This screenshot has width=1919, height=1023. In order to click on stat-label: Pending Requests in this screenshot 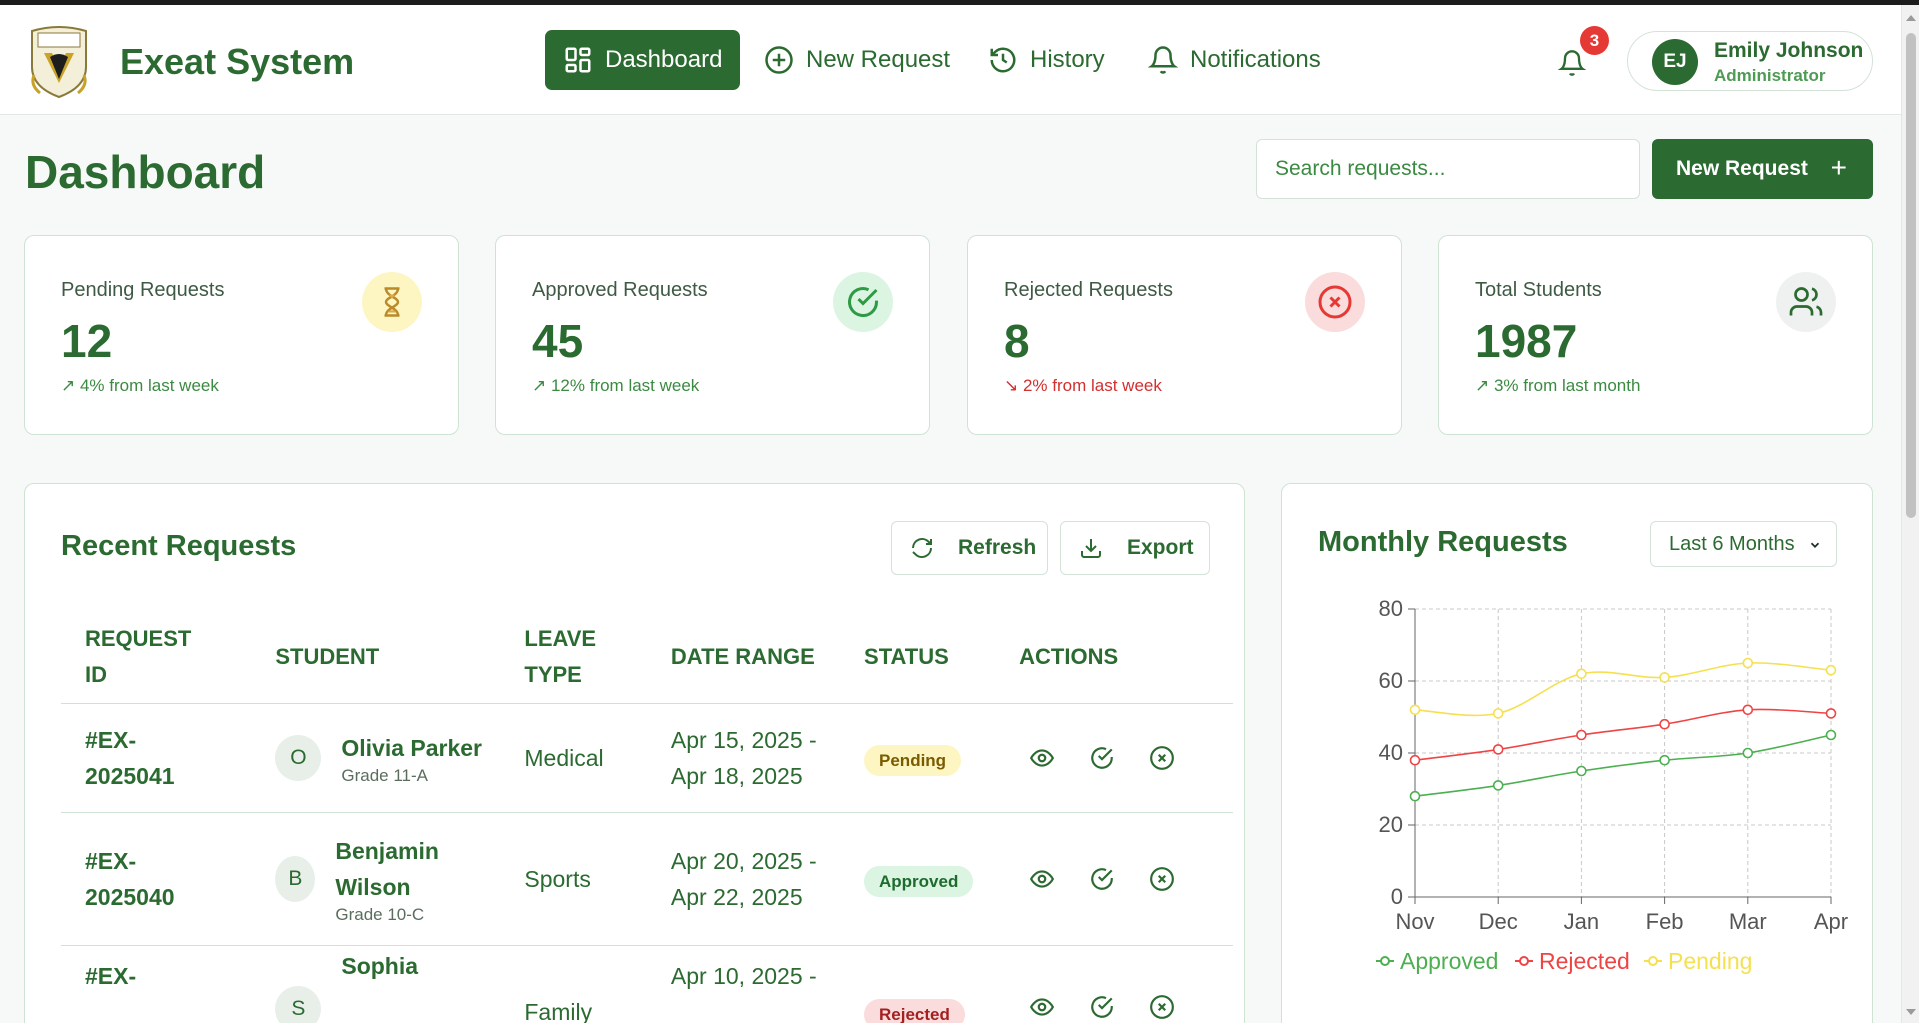, I will do `click(143, 290)`.